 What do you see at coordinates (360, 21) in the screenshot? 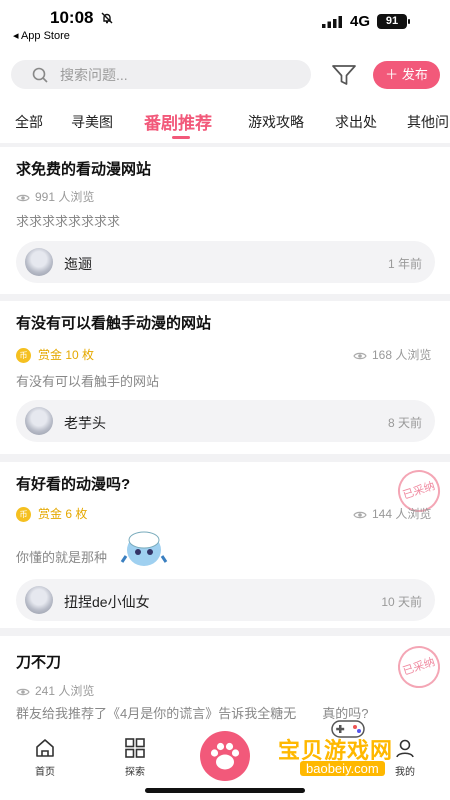
I see `network-type: 4G` at bounding box center [360, 21].